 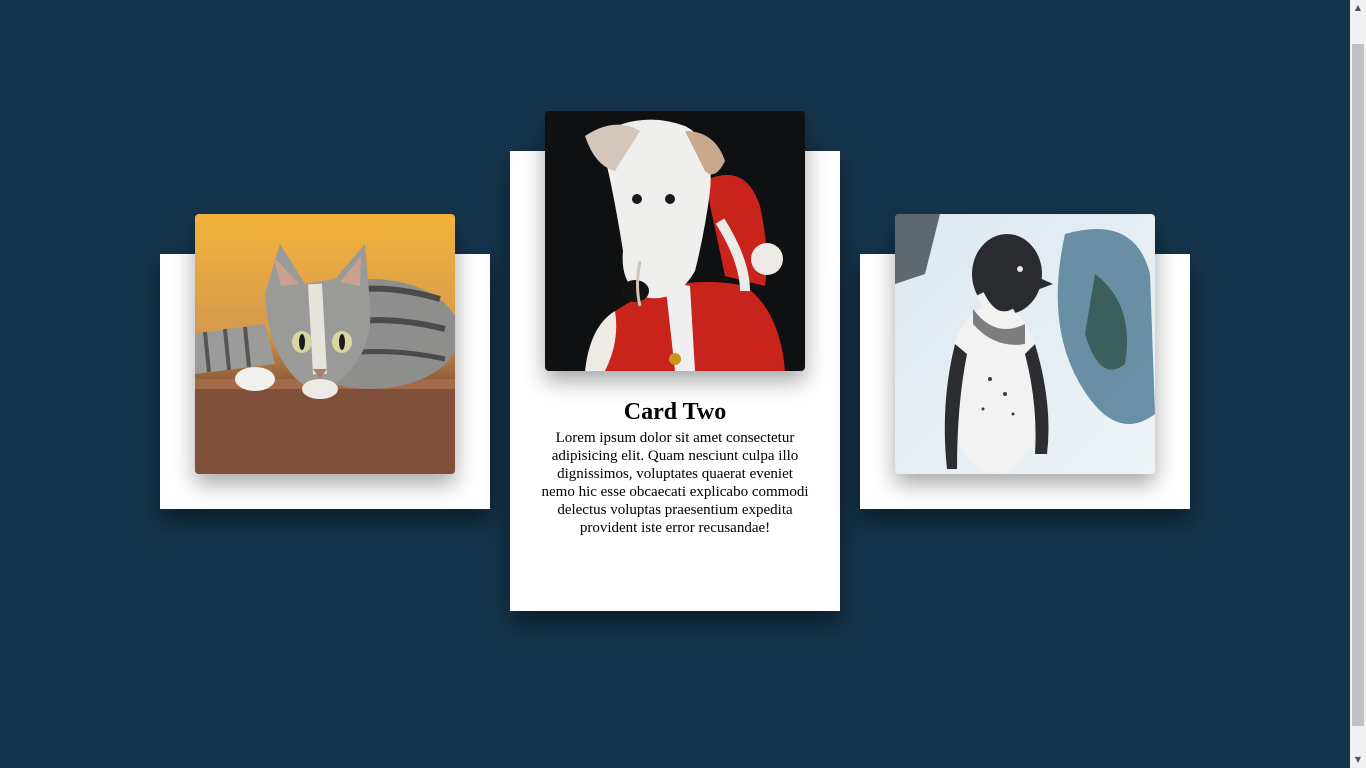 I want to click on penguin-photo, so click(x=1025, y=344).